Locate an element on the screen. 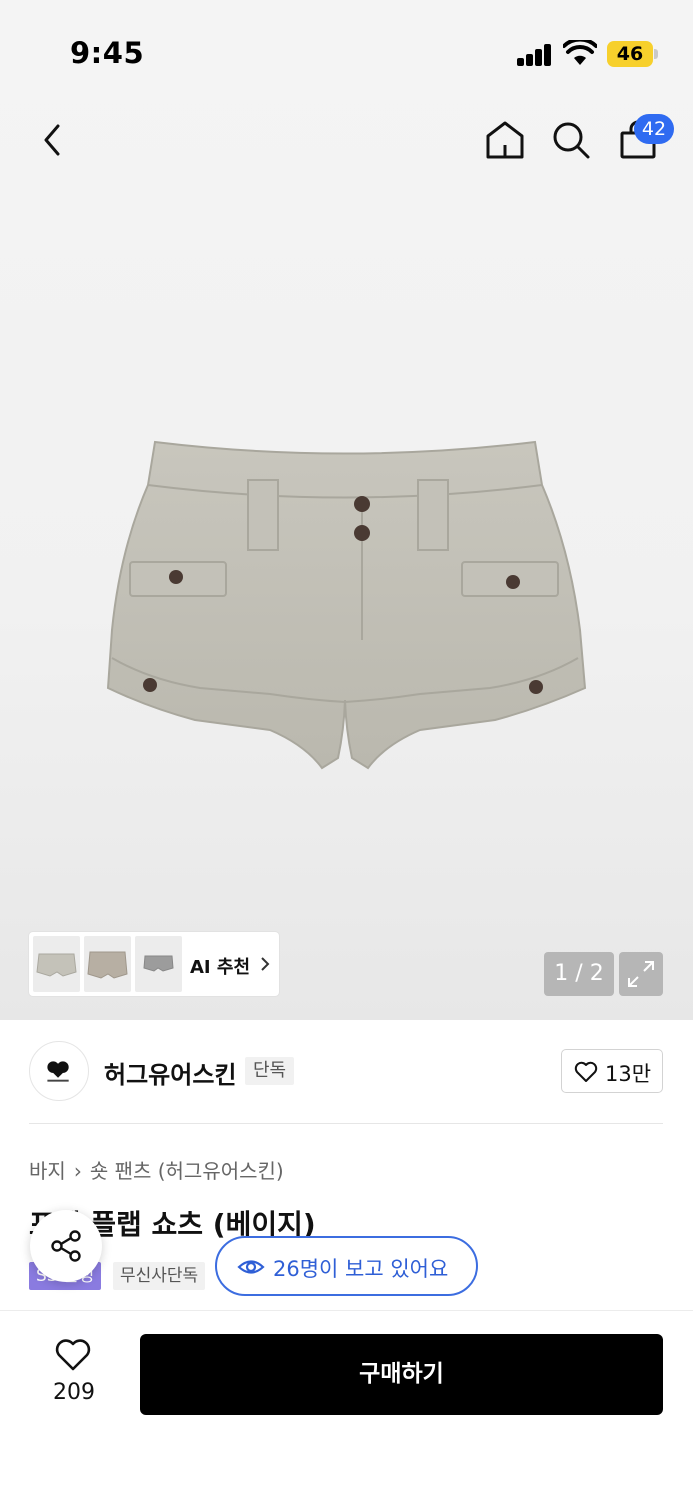 This screenshot has width=693, height=1500. search-icon is located at coordinates (571, 140).